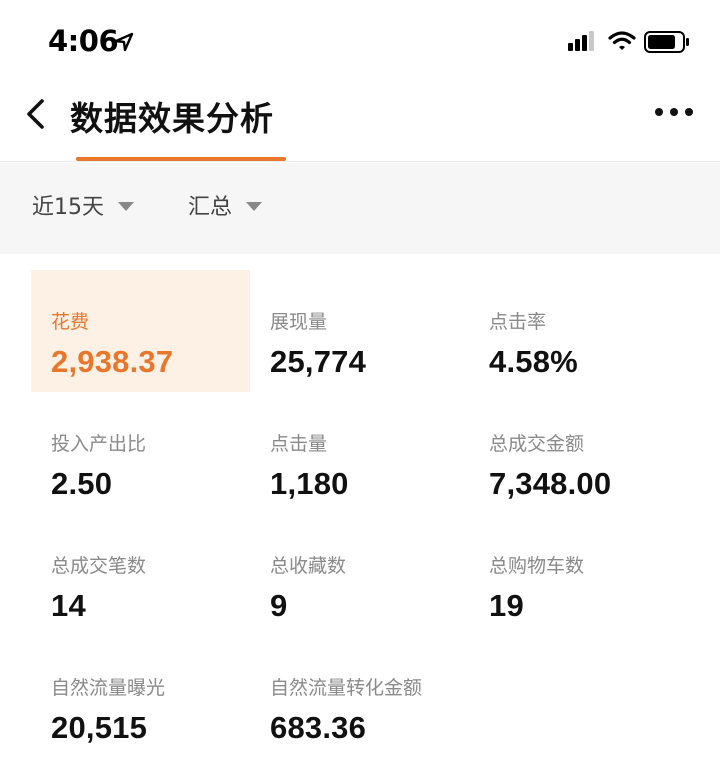  What do you see at coordinates (537, 444) in the screenshot?
I see `metric-label: 总成交金额` at bounding box center [537, 444].